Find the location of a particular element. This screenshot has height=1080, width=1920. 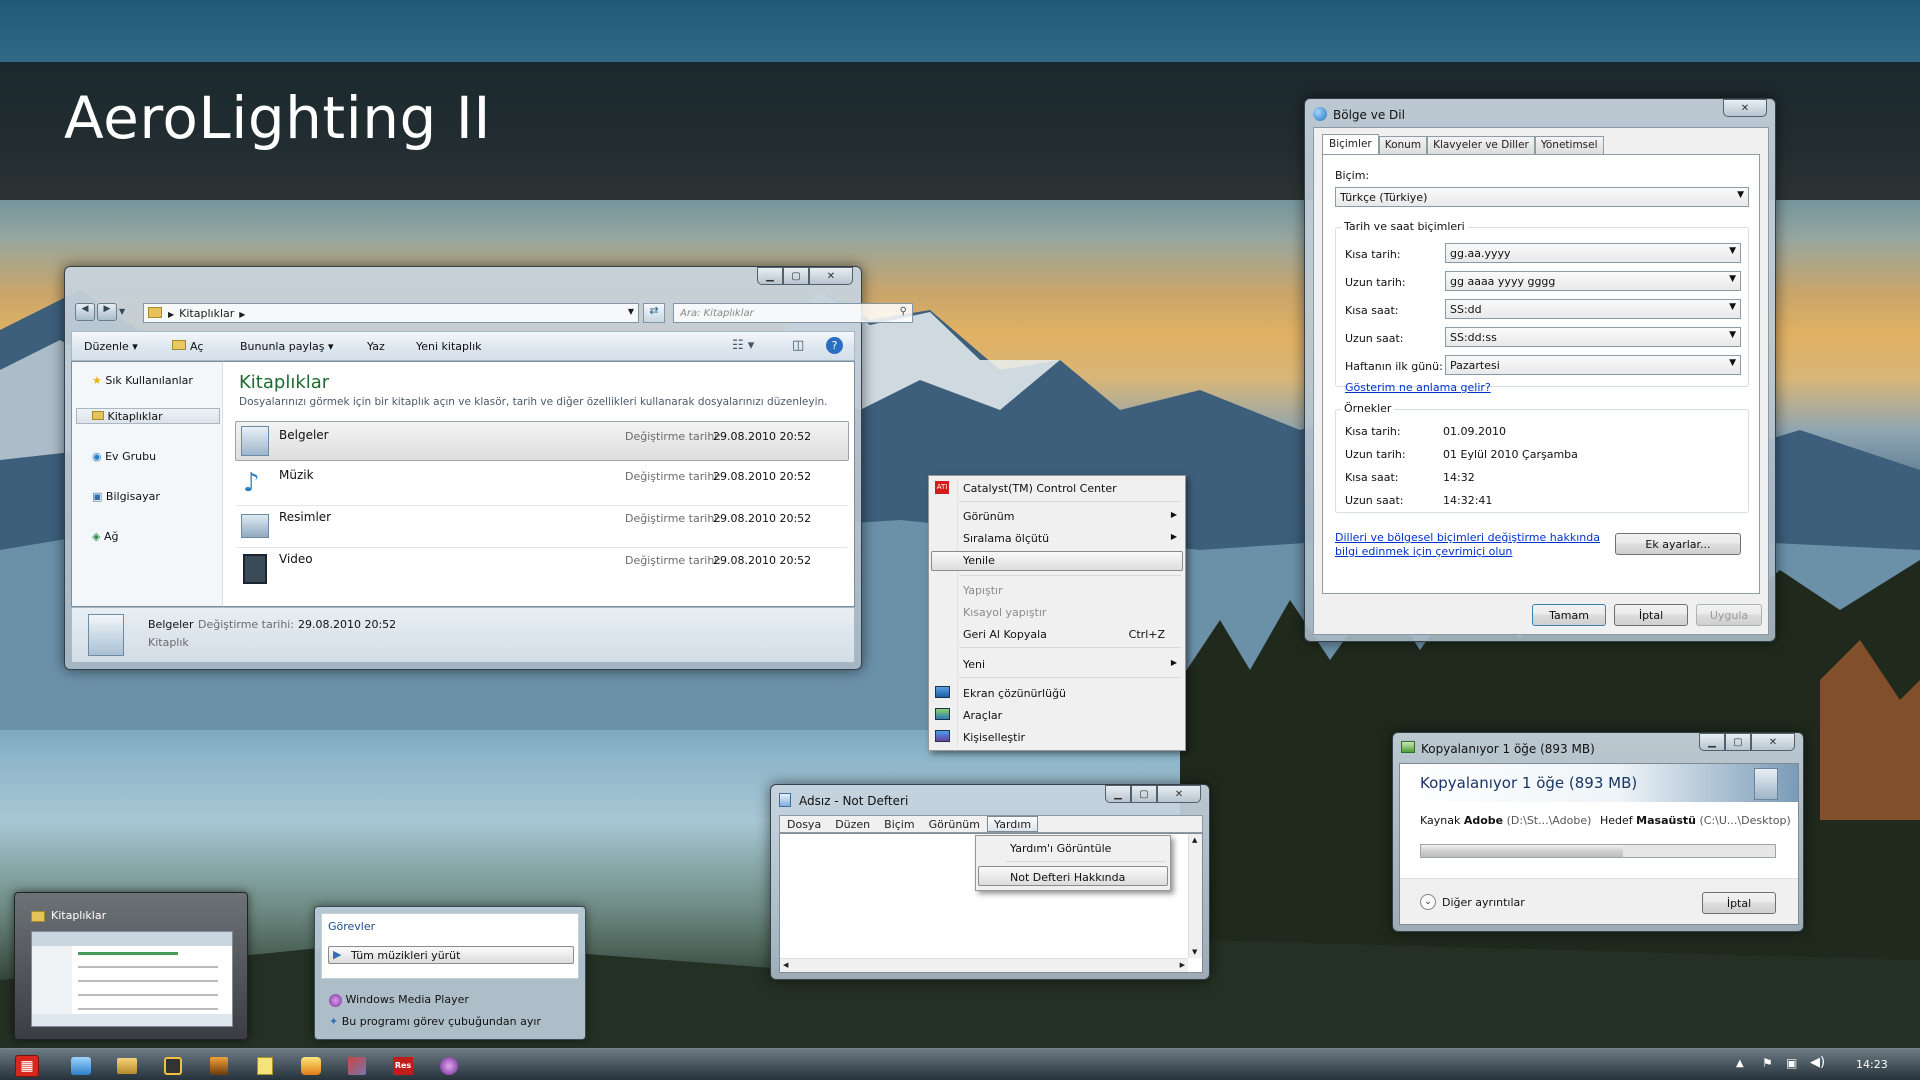

view-options-icon: ☷ ▾ is located at coordinates (743, 345).